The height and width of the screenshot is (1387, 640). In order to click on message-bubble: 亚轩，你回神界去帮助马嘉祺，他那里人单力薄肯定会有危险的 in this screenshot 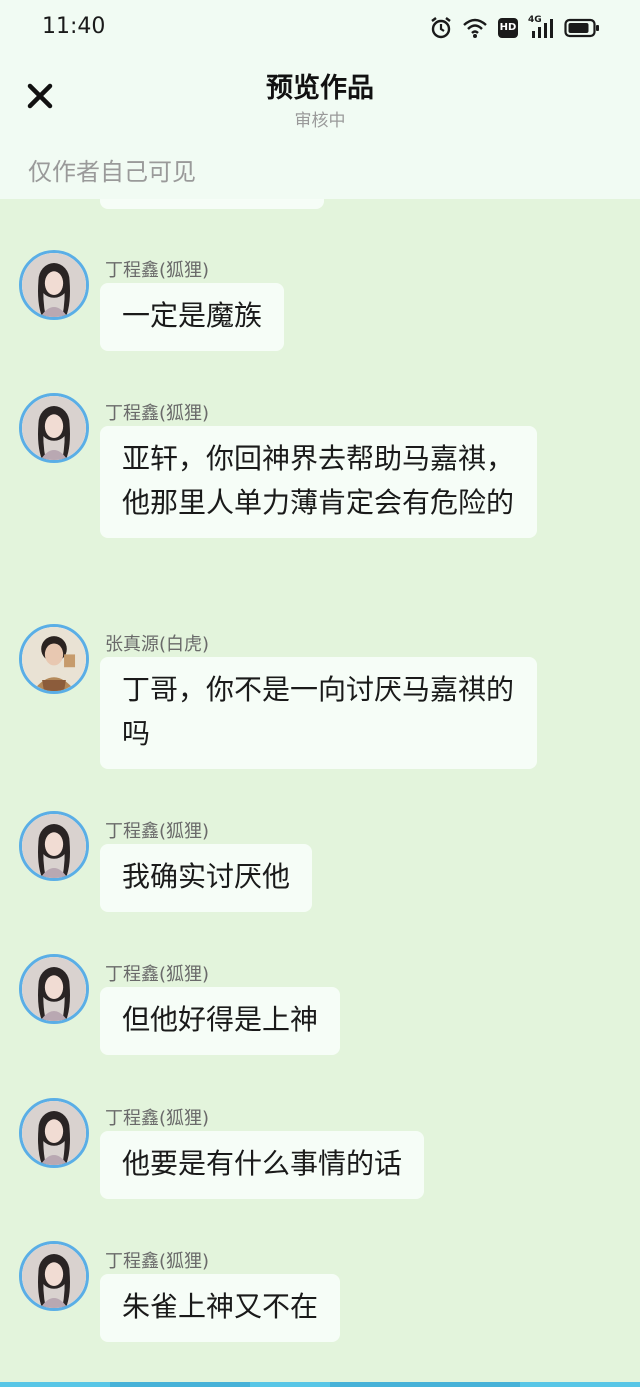, I will do `click(318, 482)`.